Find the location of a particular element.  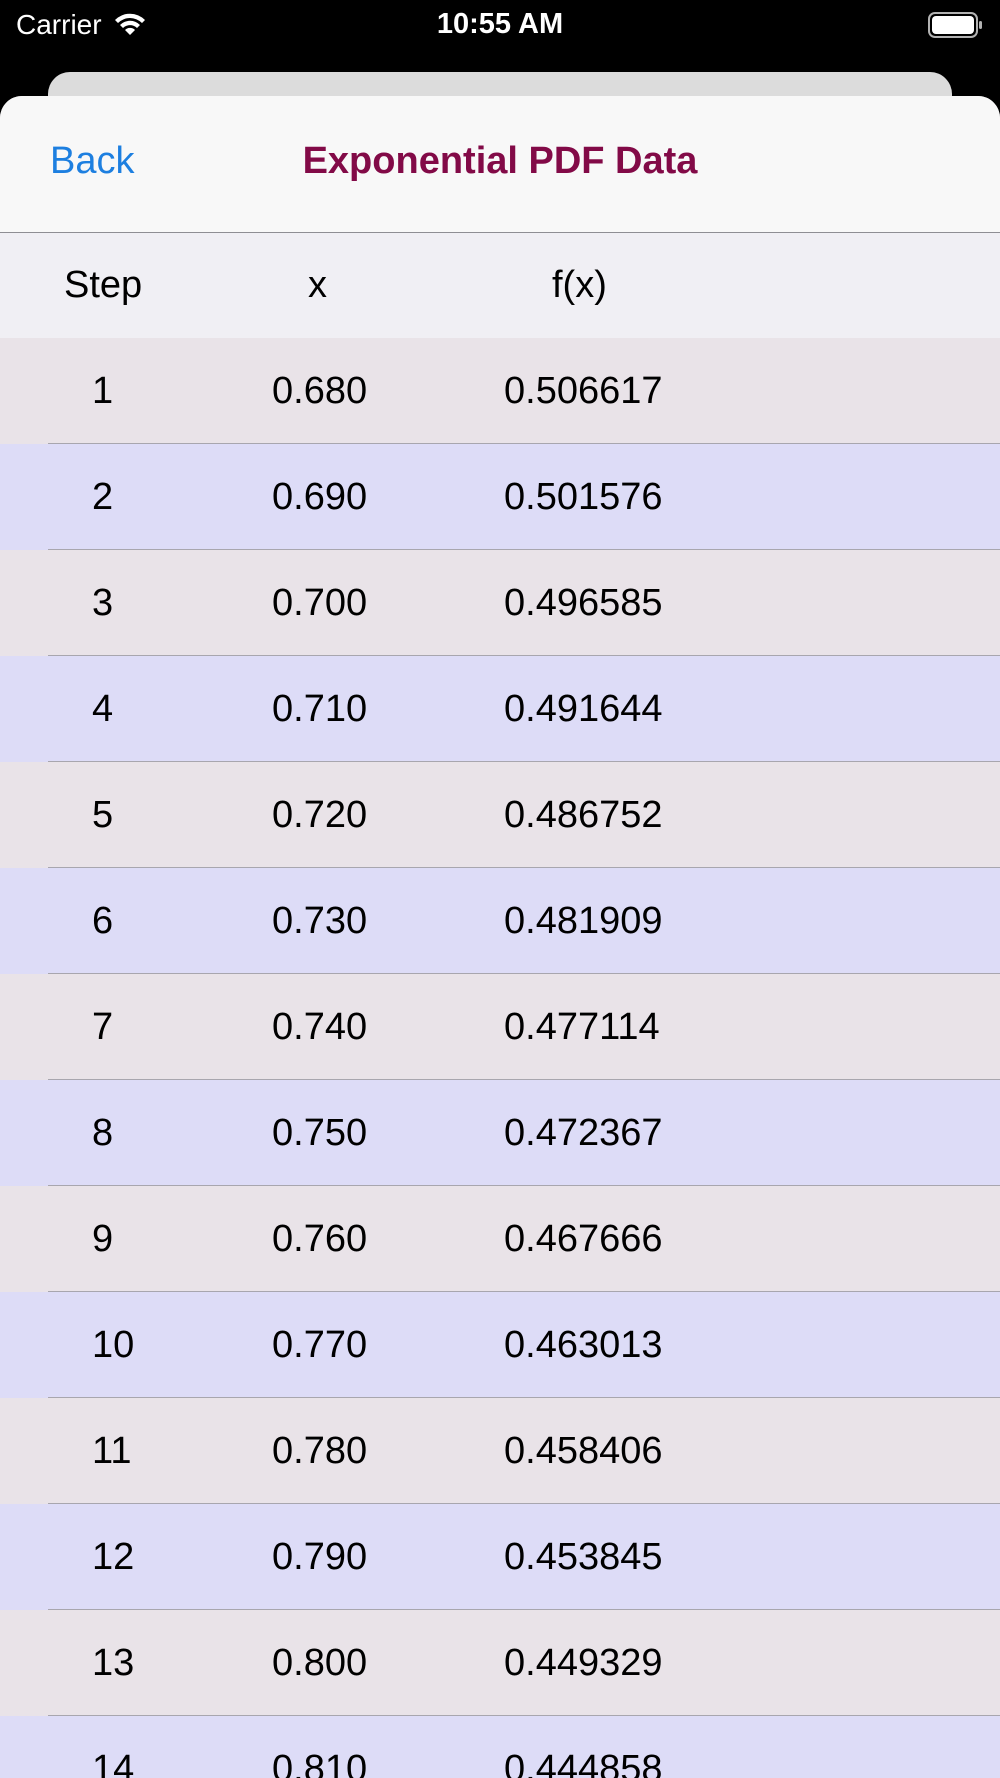

cell-step: 11 is located at coordinates (112, 1450).